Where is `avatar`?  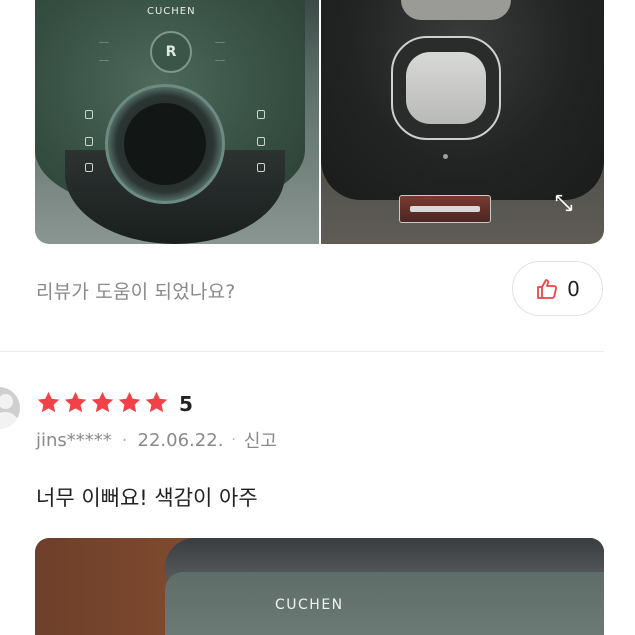 avatar is located at coordinates (10, 408).